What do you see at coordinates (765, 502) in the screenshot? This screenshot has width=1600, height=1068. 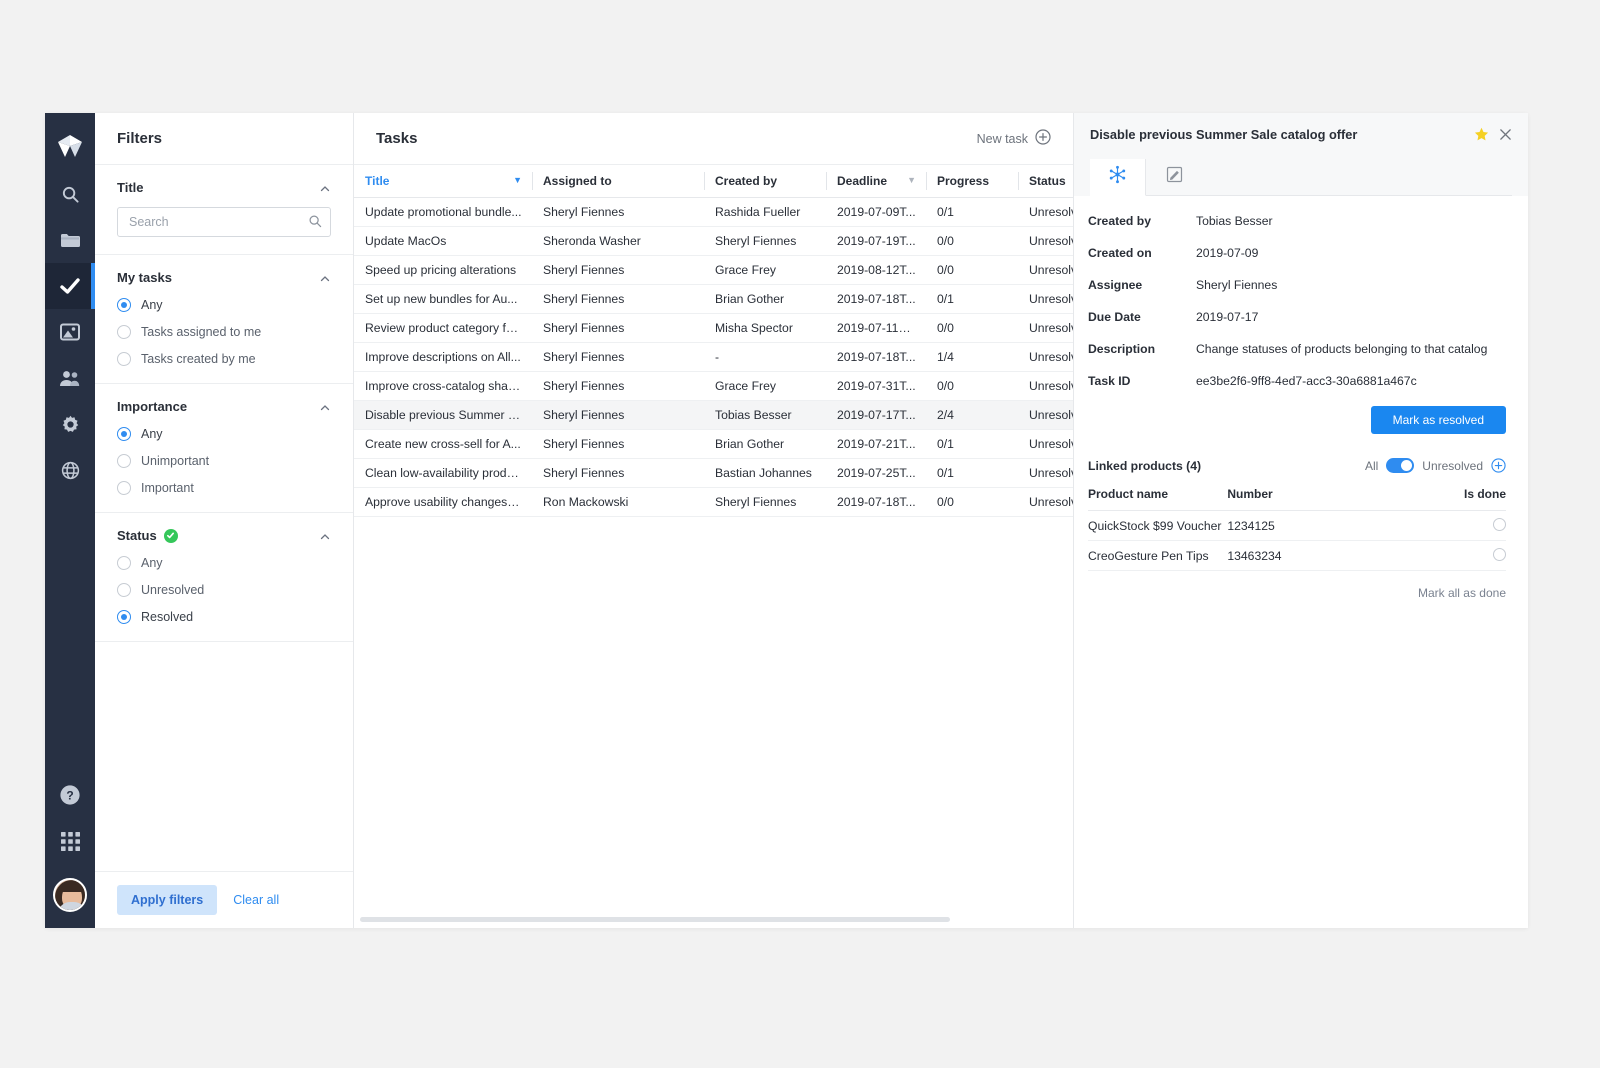 I see `cell-created: Sheryl Fiennes` at bounding box center [765, 502].